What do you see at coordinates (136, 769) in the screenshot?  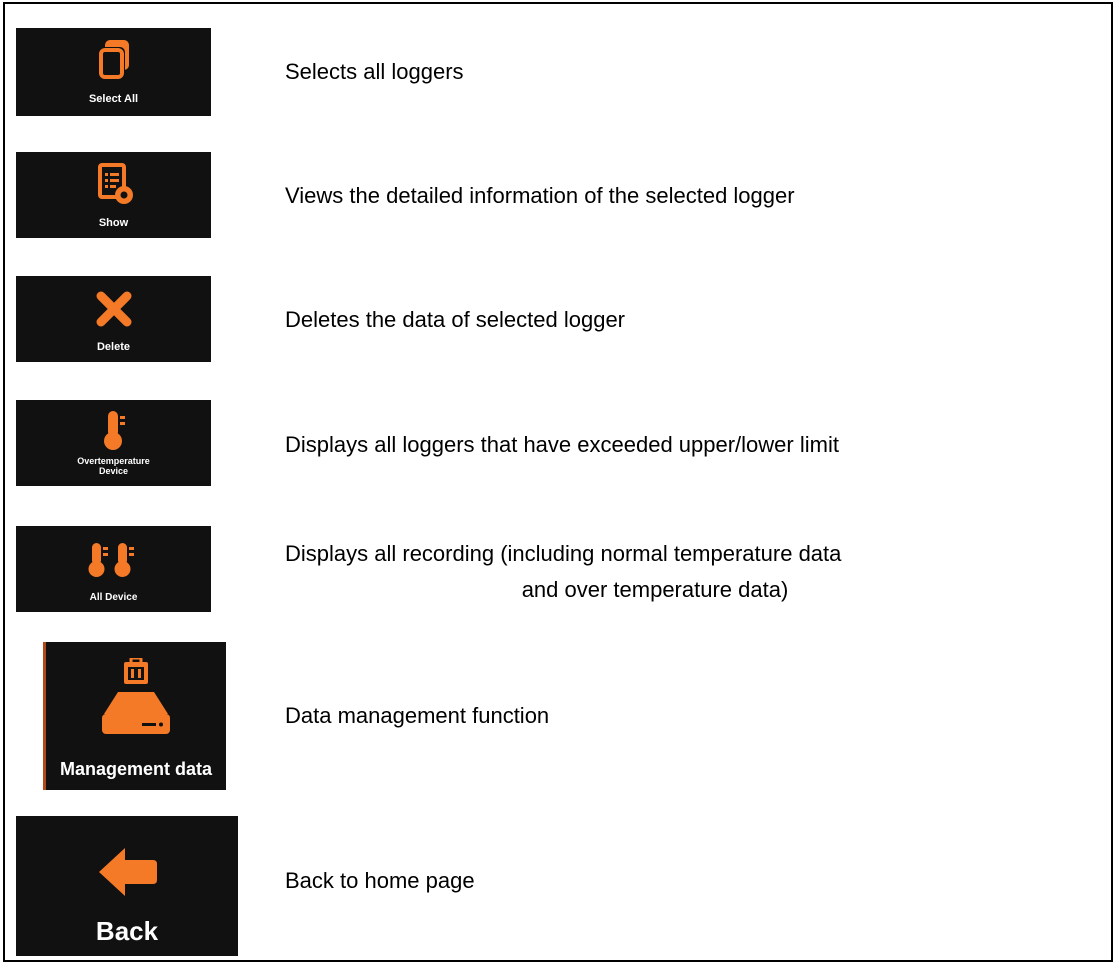 I see `management-data-label: Management data` at bounding box center [136, 769].